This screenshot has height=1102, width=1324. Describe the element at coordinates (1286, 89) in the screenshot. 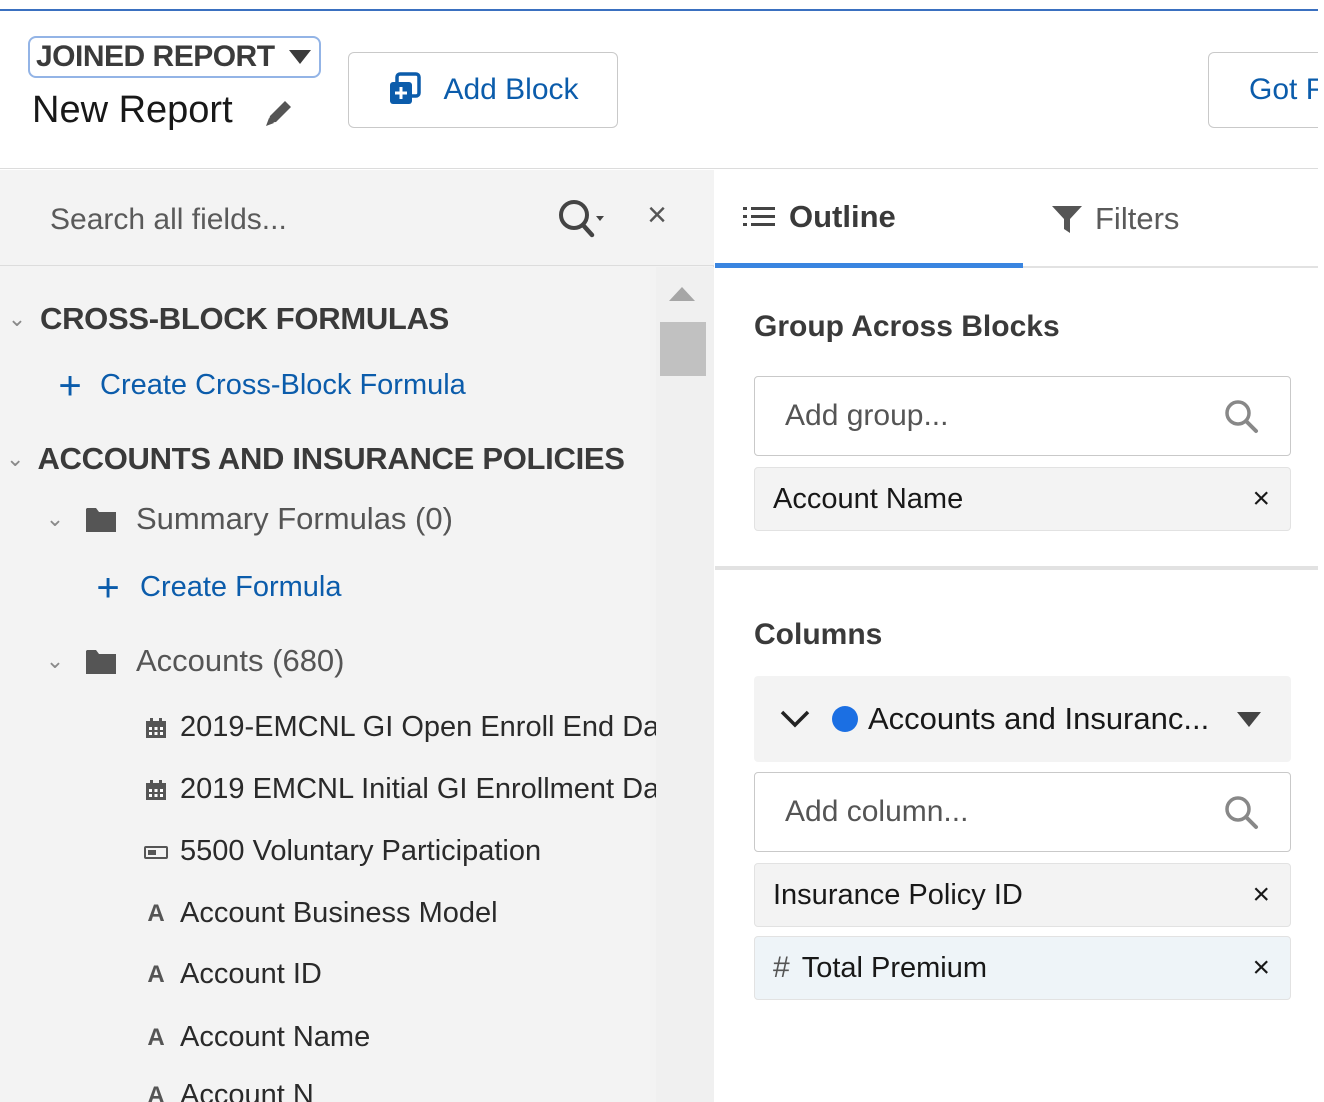

I see `got-button-label: Got F` at that location.